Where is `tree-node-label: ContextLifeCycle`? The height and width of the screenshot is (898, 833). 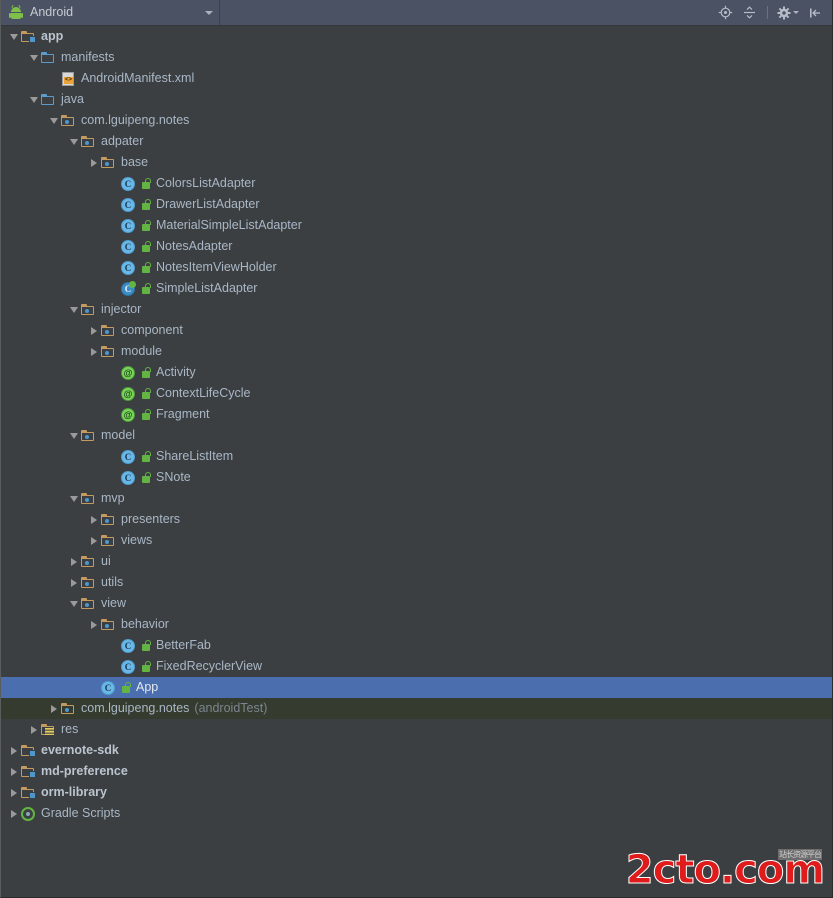 tree-node-label: ContextLifeCycle is located at coordinates (203, 393).